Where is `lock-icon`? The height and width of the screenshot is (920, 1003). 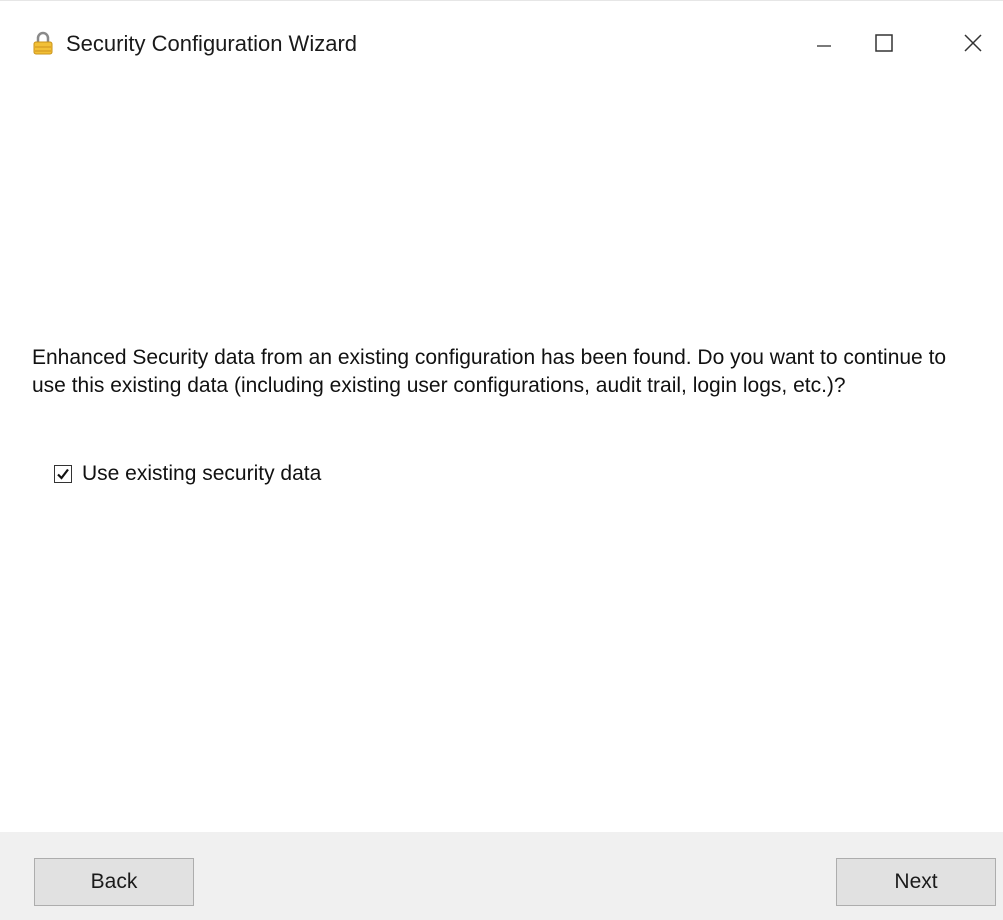 lock-icon is located at coordinates (43, 43).